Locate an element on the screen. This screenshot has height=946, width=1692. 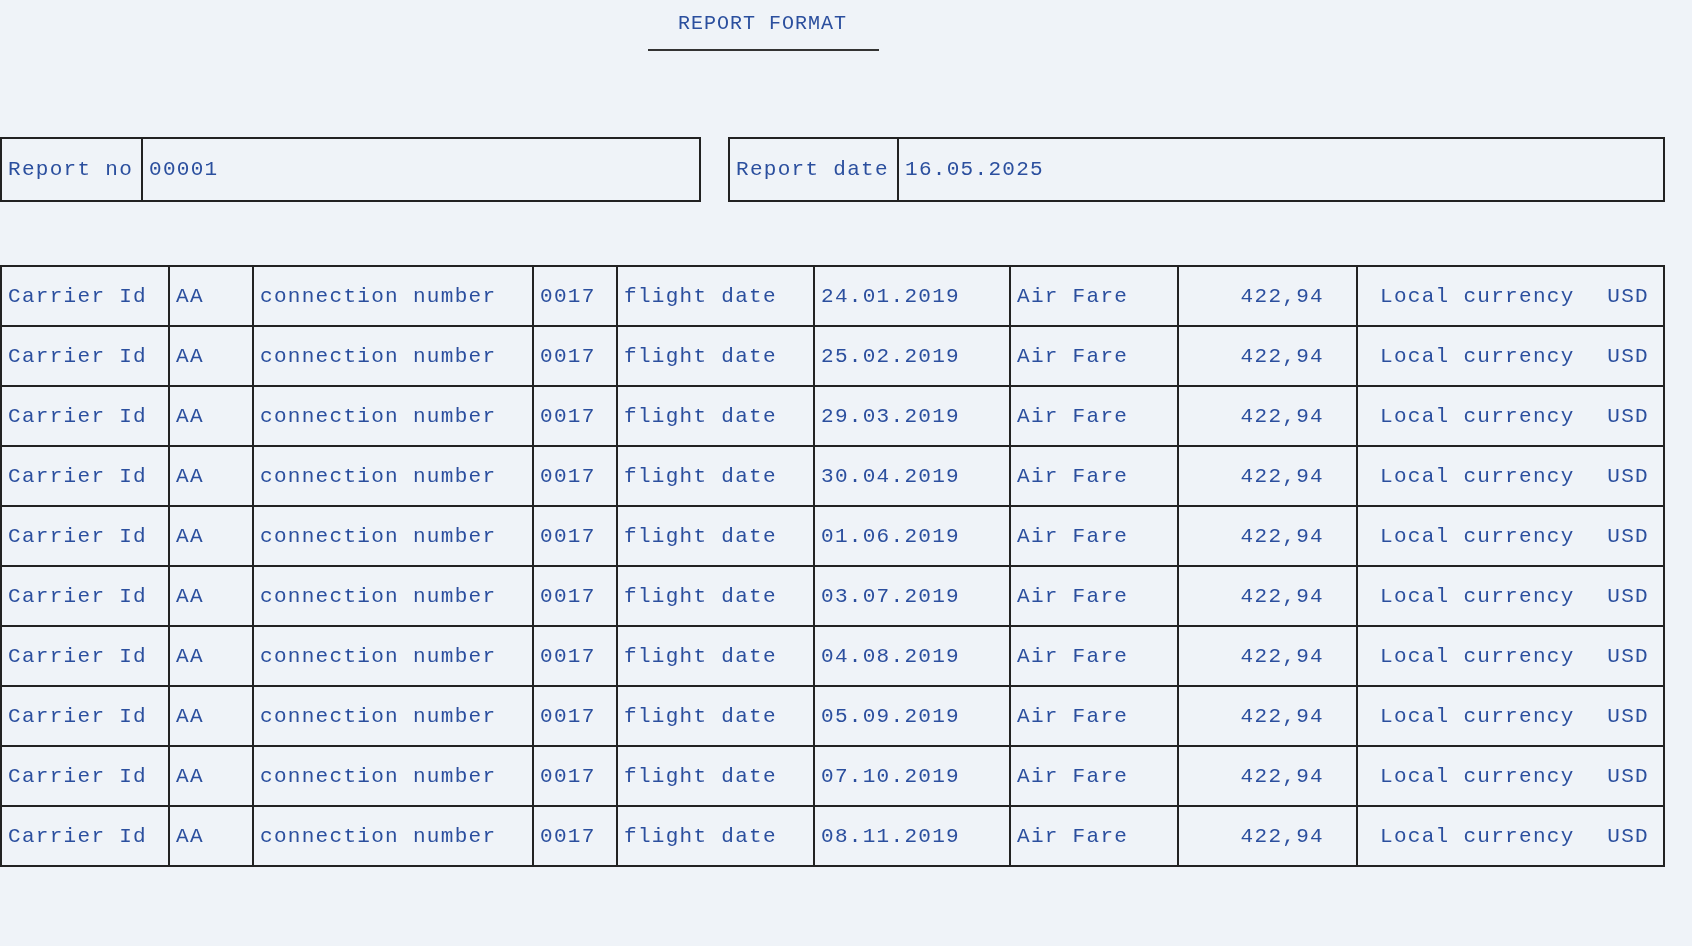
table-cell: 08.11.2019 is located at coordinates (912, 836).